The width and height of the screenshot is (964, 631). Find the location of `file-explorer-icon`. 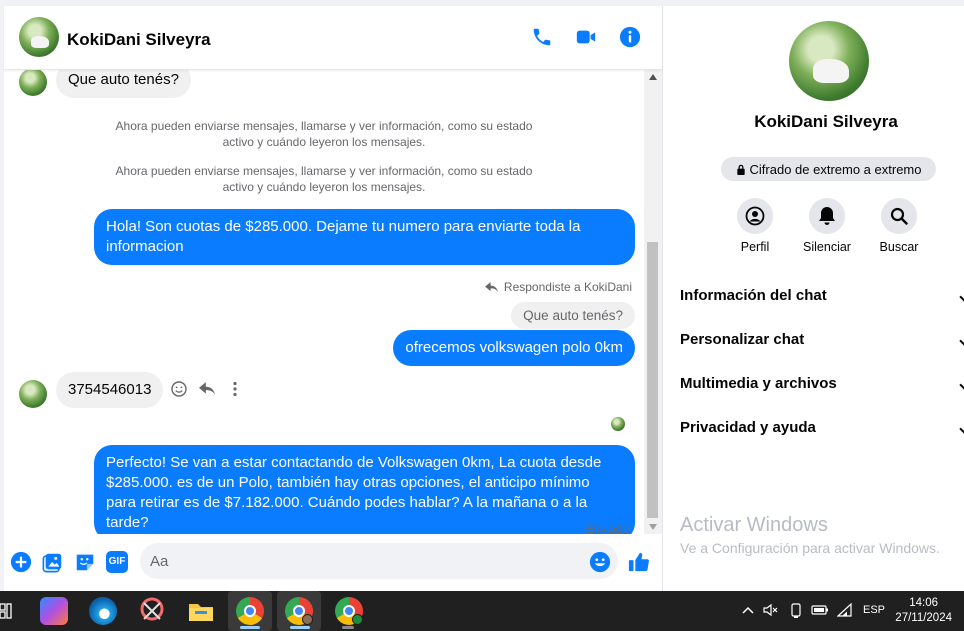

file-explorer-icon is located at coordinates (201, 611).